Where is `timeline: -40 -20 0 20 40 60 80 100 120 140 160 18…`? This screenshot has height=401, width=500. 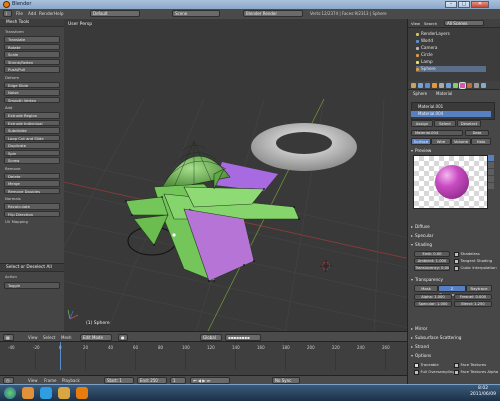 timeline: -40 -20 0 20 40 60 80 100 120 140 160 18… is located at coordinates (203, 358).